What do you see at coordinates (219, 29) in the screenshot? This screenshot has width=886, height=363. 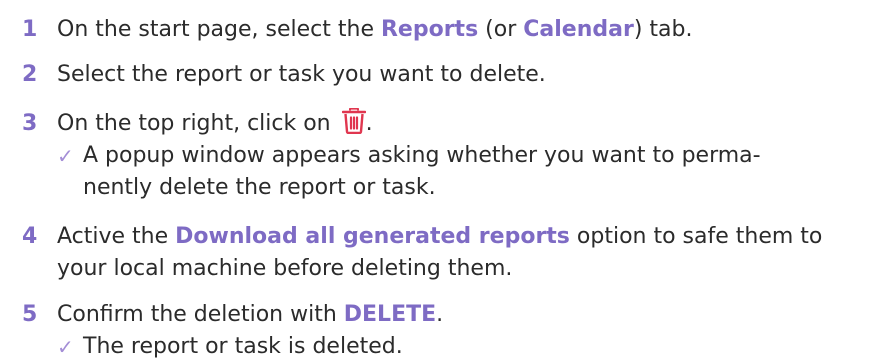 I see `step-text-pre: On the start page, select the` at bounding box center [219, 29].